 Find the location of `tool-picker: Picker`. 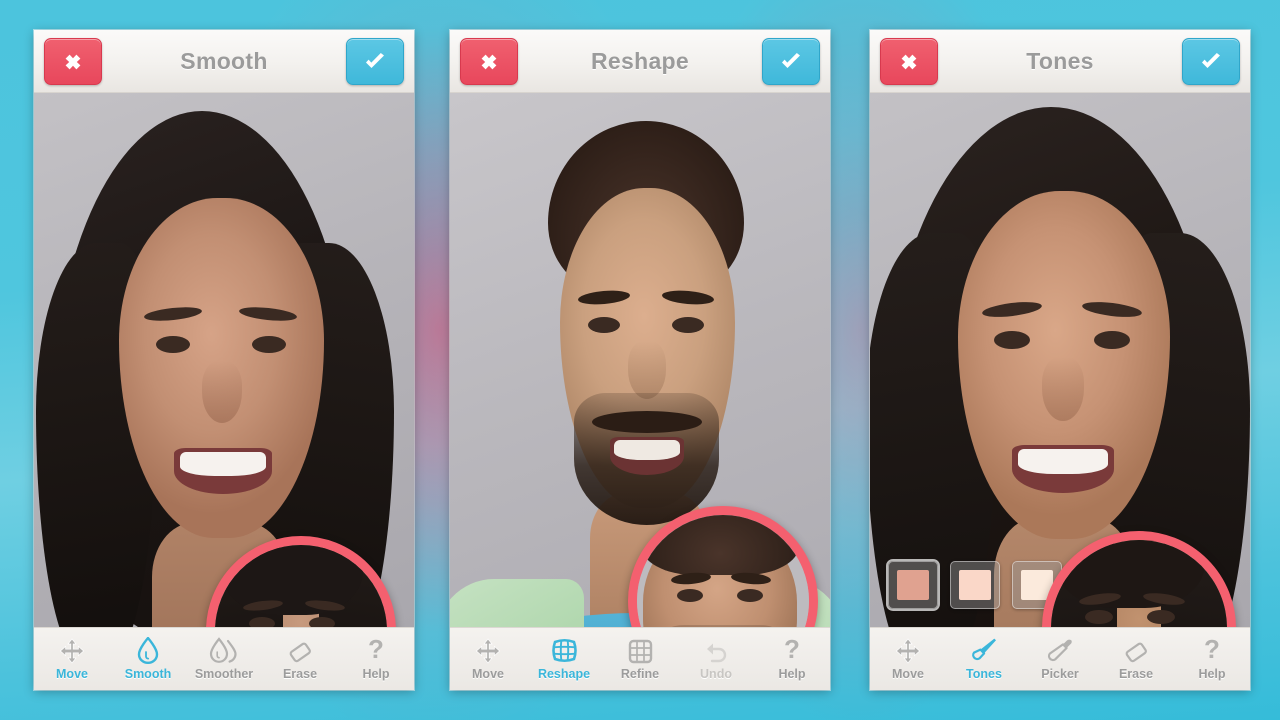

tool-picker: Picker is located at coordinates (1060, 659).